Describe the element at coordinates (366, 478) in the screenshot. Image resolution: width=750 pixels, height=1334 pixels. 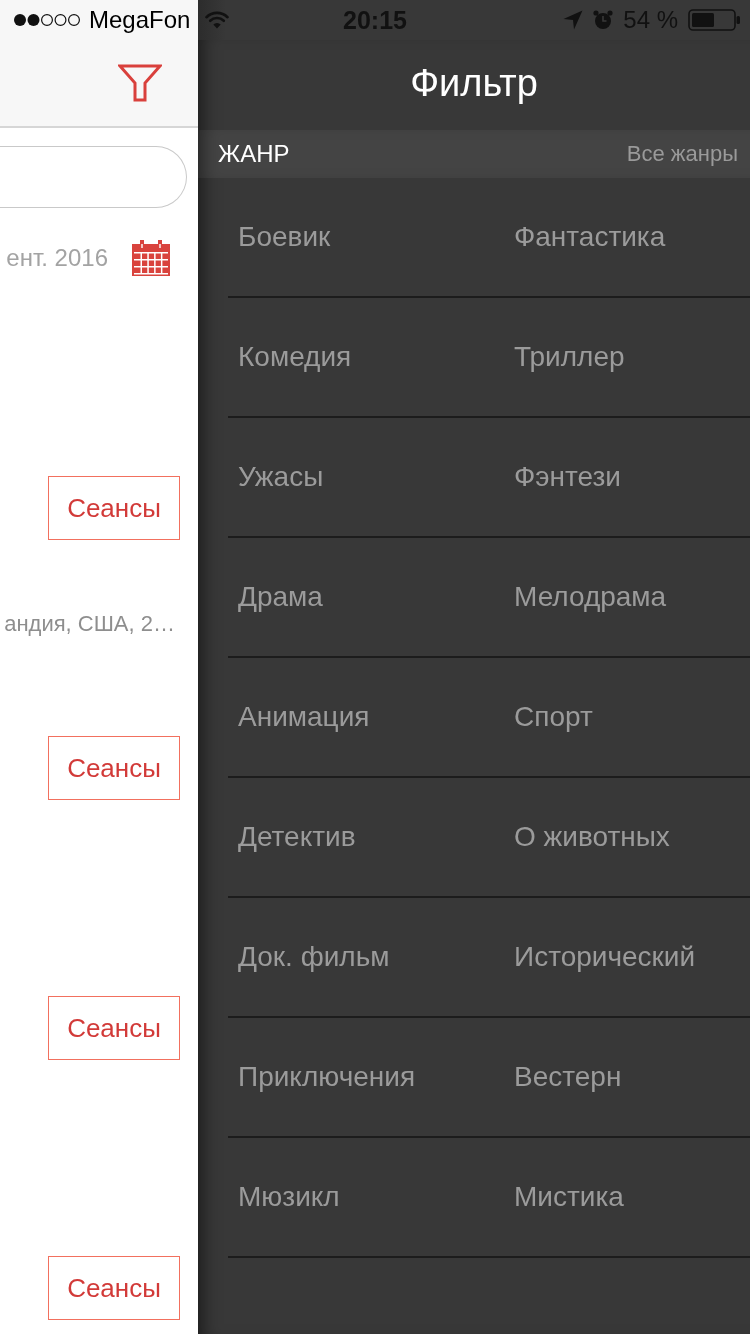
I see `genre-option: Ужасы` at that location.